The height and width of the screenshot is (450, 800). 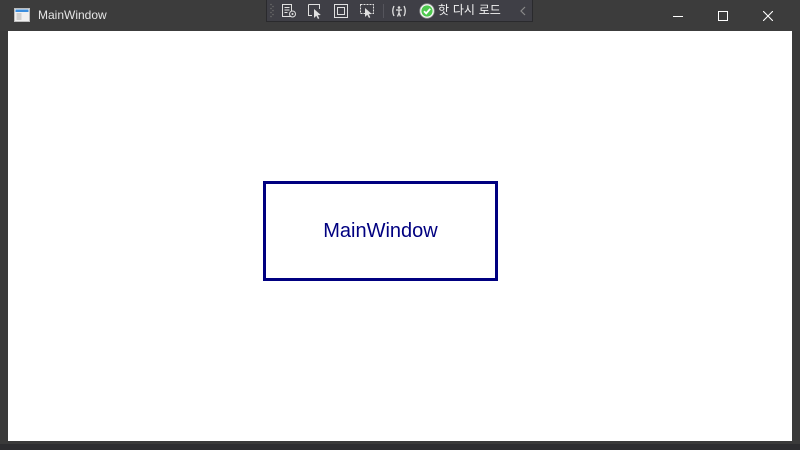 I want to click on chevron-left-icon, so click(x=523, y=10).